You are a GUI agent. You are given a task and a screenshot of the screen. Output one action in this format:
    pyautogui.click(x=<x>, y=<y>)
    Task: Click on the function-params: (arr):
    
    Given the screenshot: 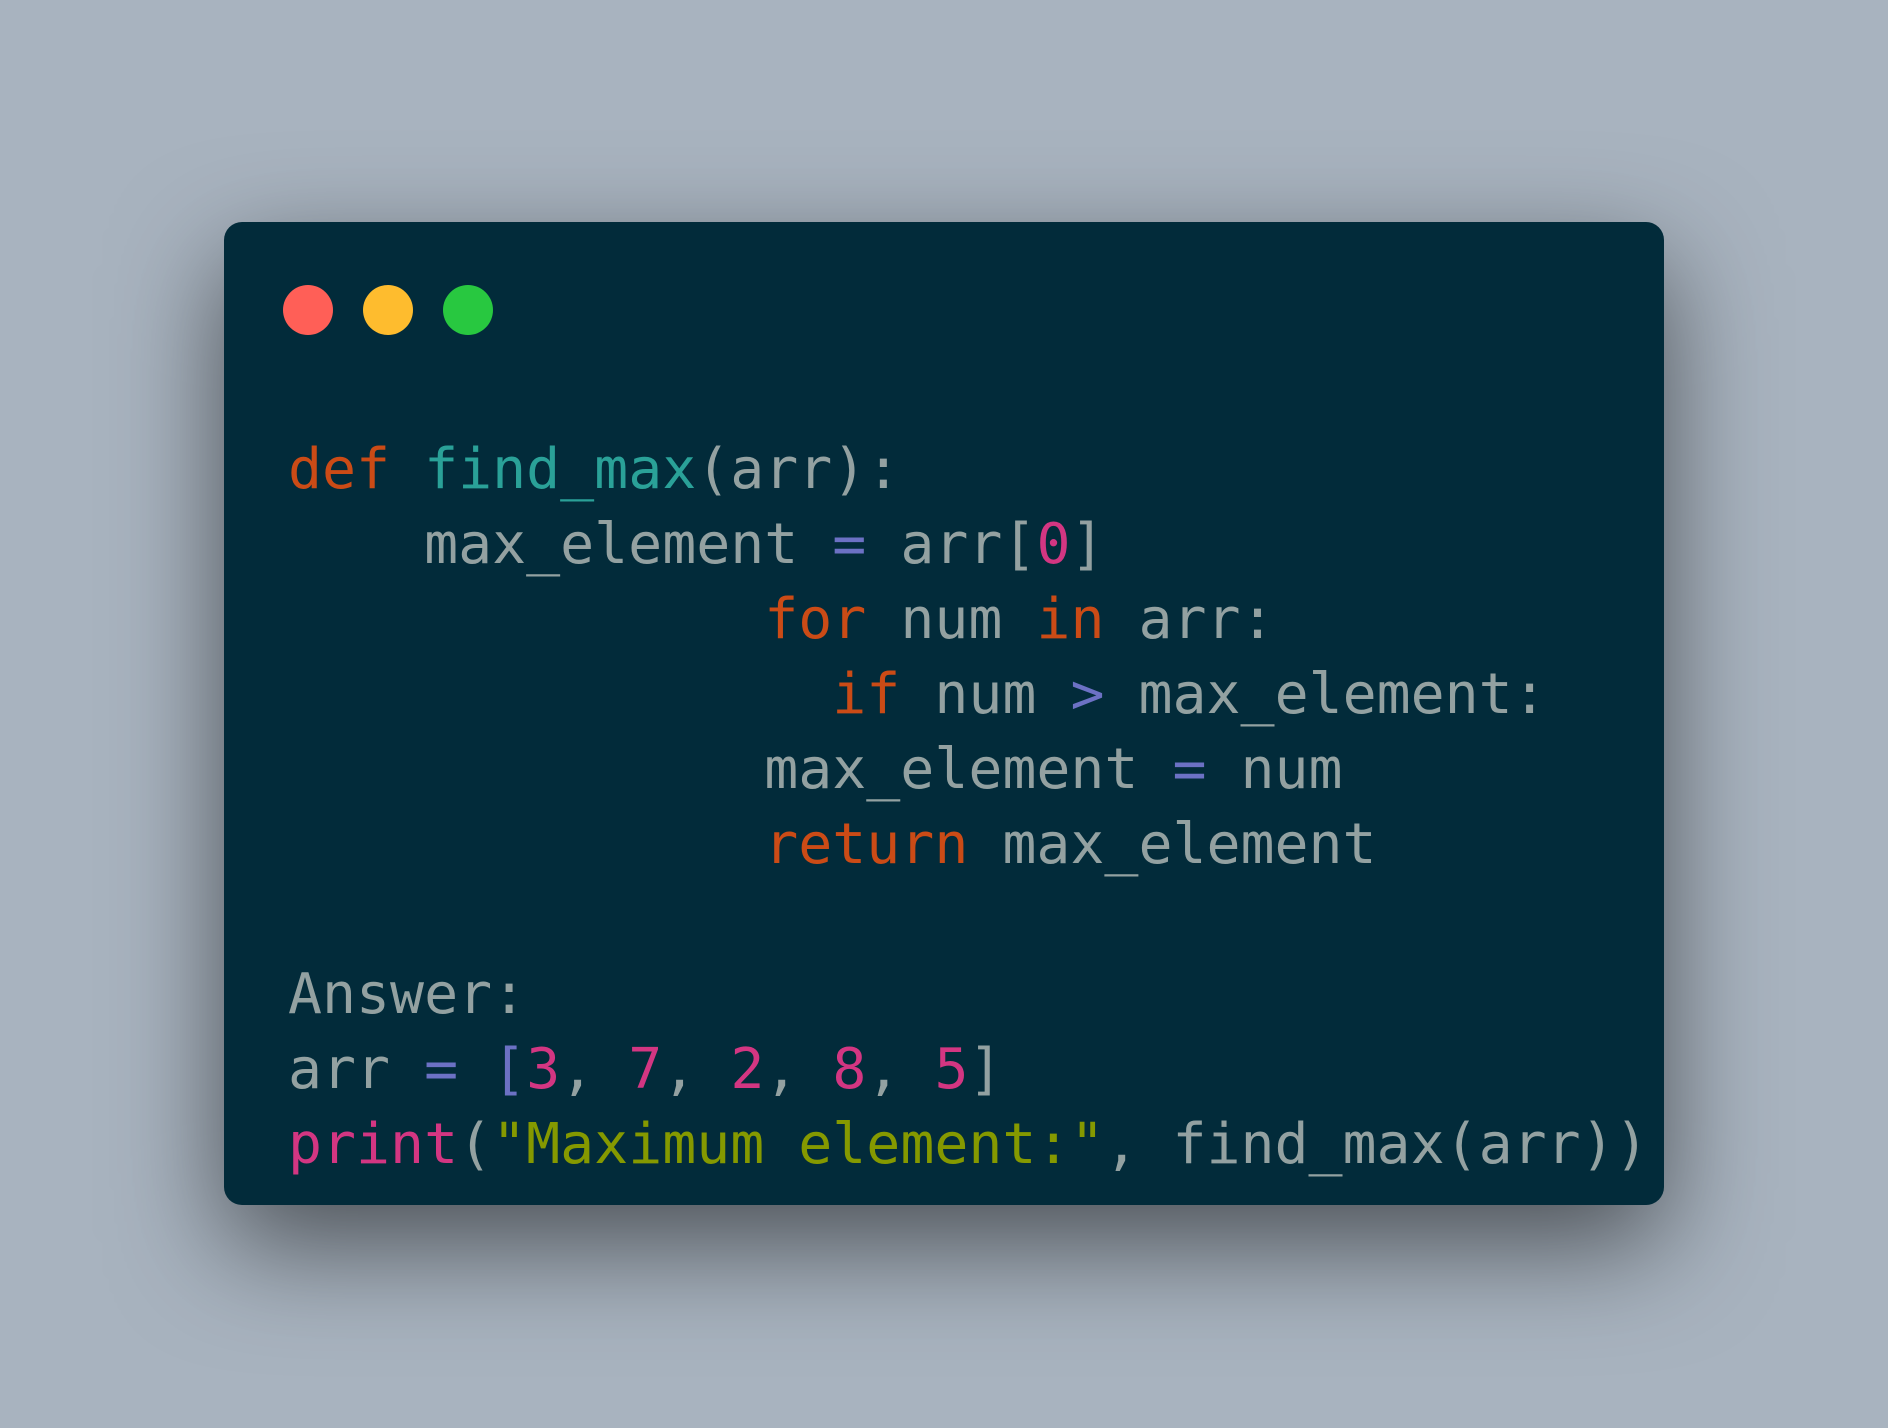 What is the action you would take?
    pyautogui.click(x=798, y=469)
    